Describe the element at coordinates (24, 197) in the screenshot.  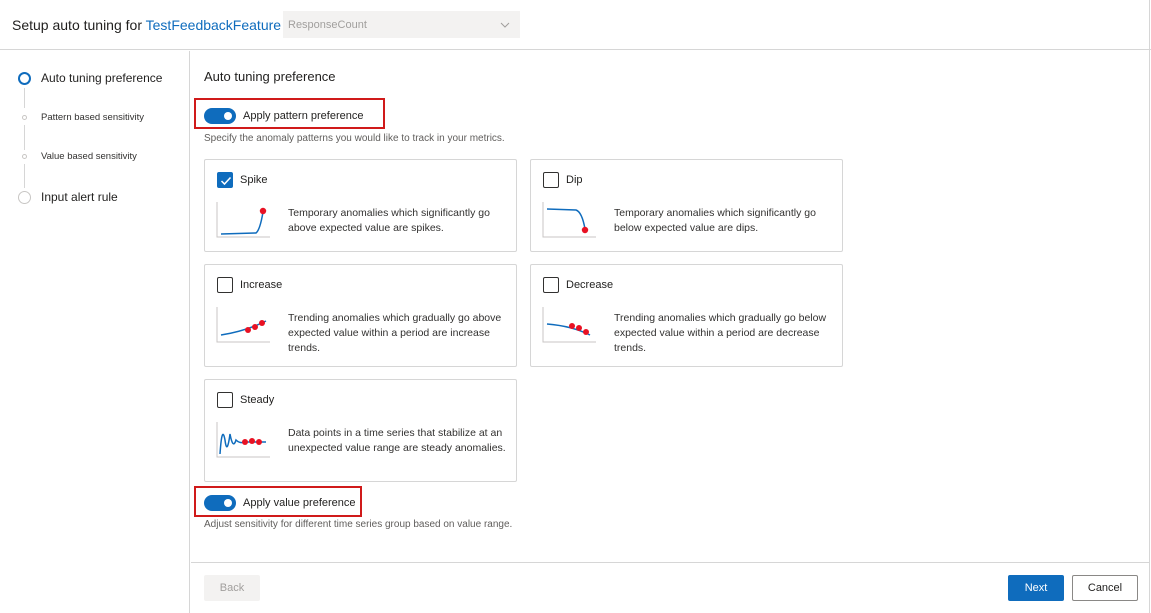
I see `step-pending-icon` at that location.